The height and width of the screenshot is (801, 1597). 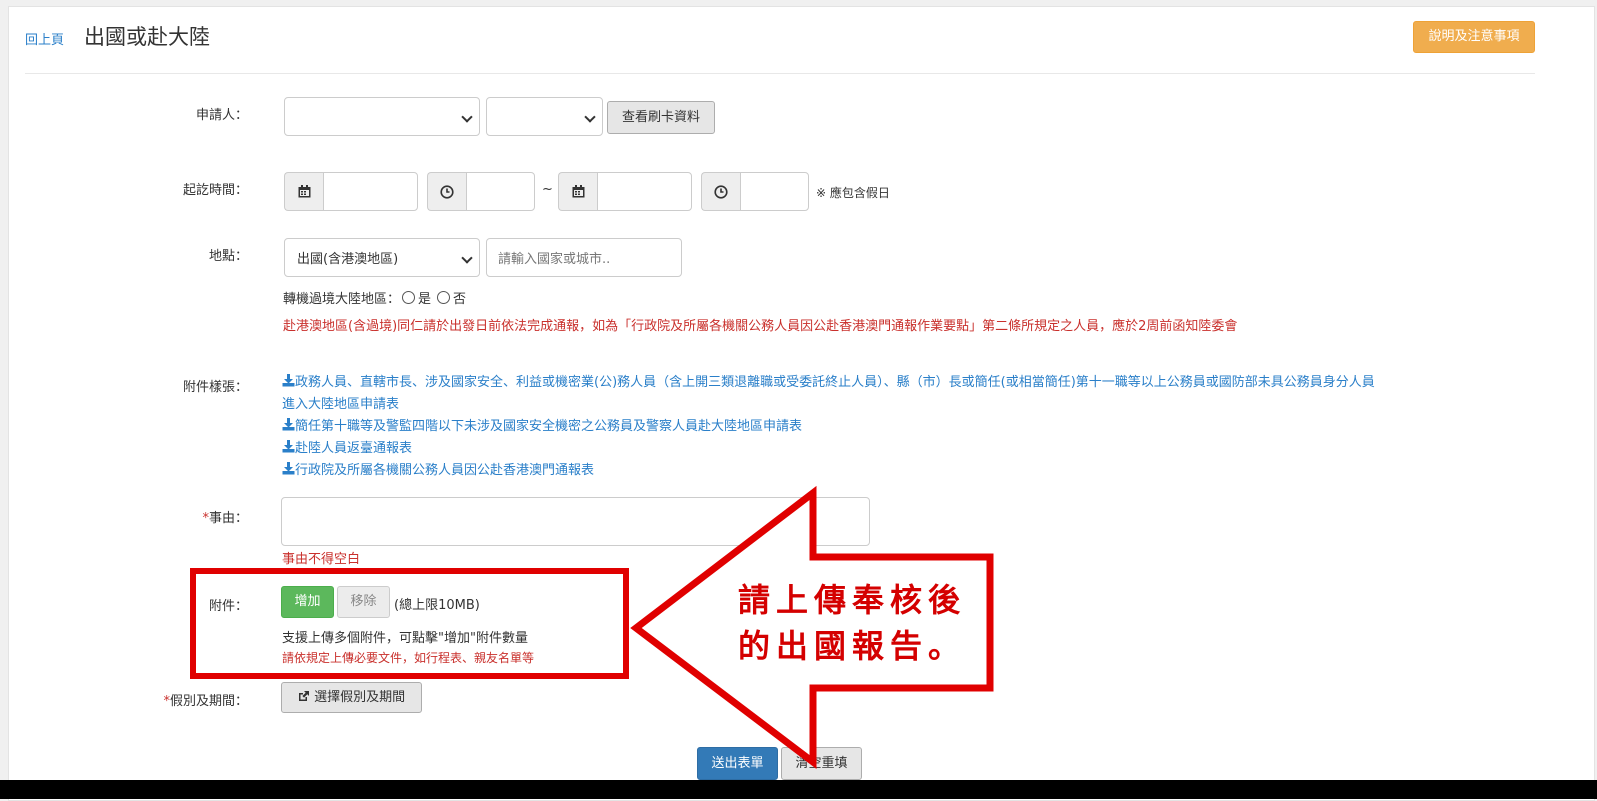 What do you see at coordinates (780, 73) in the screenshot?
I see `header-divider` at bounding box center [780, 73].